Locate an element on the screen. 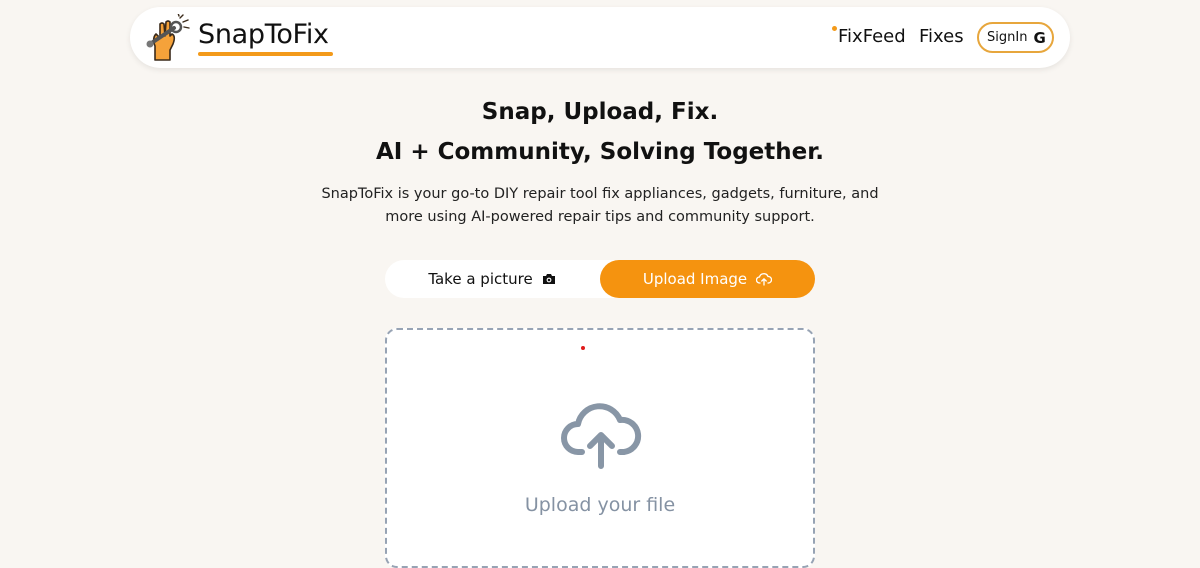 The height and width of the screenshot is (568, 1200). take-picture-label: Take a picture is located at coordinates (480, 279).